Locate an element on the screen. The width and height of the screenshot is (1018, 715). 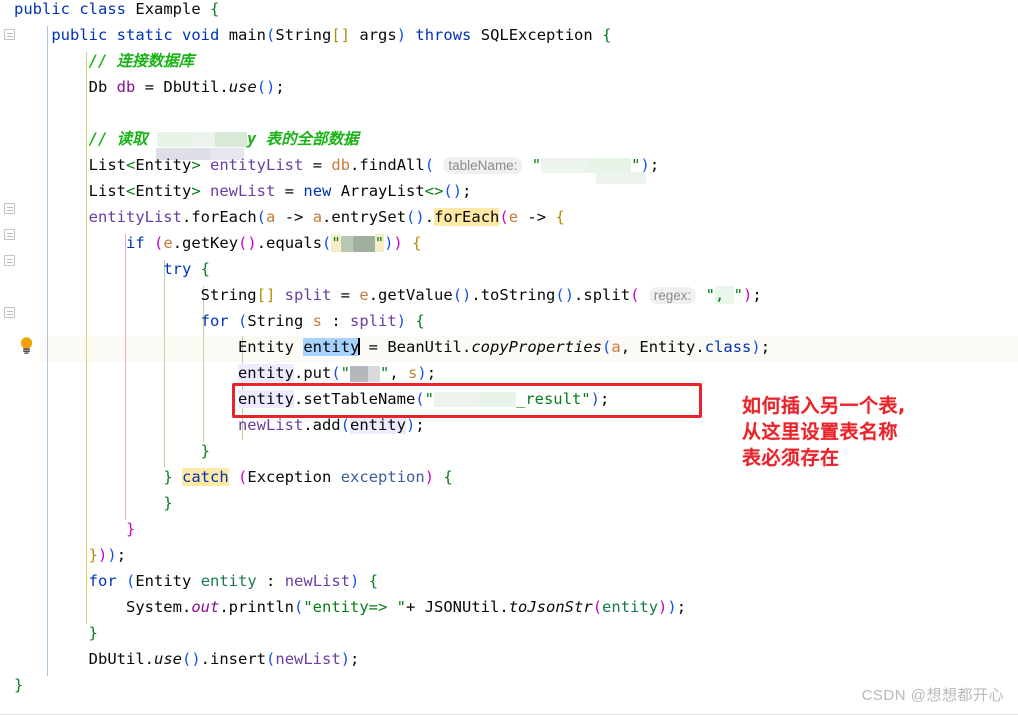
highlighted-token: forEach is located at coordinates (467, 217).